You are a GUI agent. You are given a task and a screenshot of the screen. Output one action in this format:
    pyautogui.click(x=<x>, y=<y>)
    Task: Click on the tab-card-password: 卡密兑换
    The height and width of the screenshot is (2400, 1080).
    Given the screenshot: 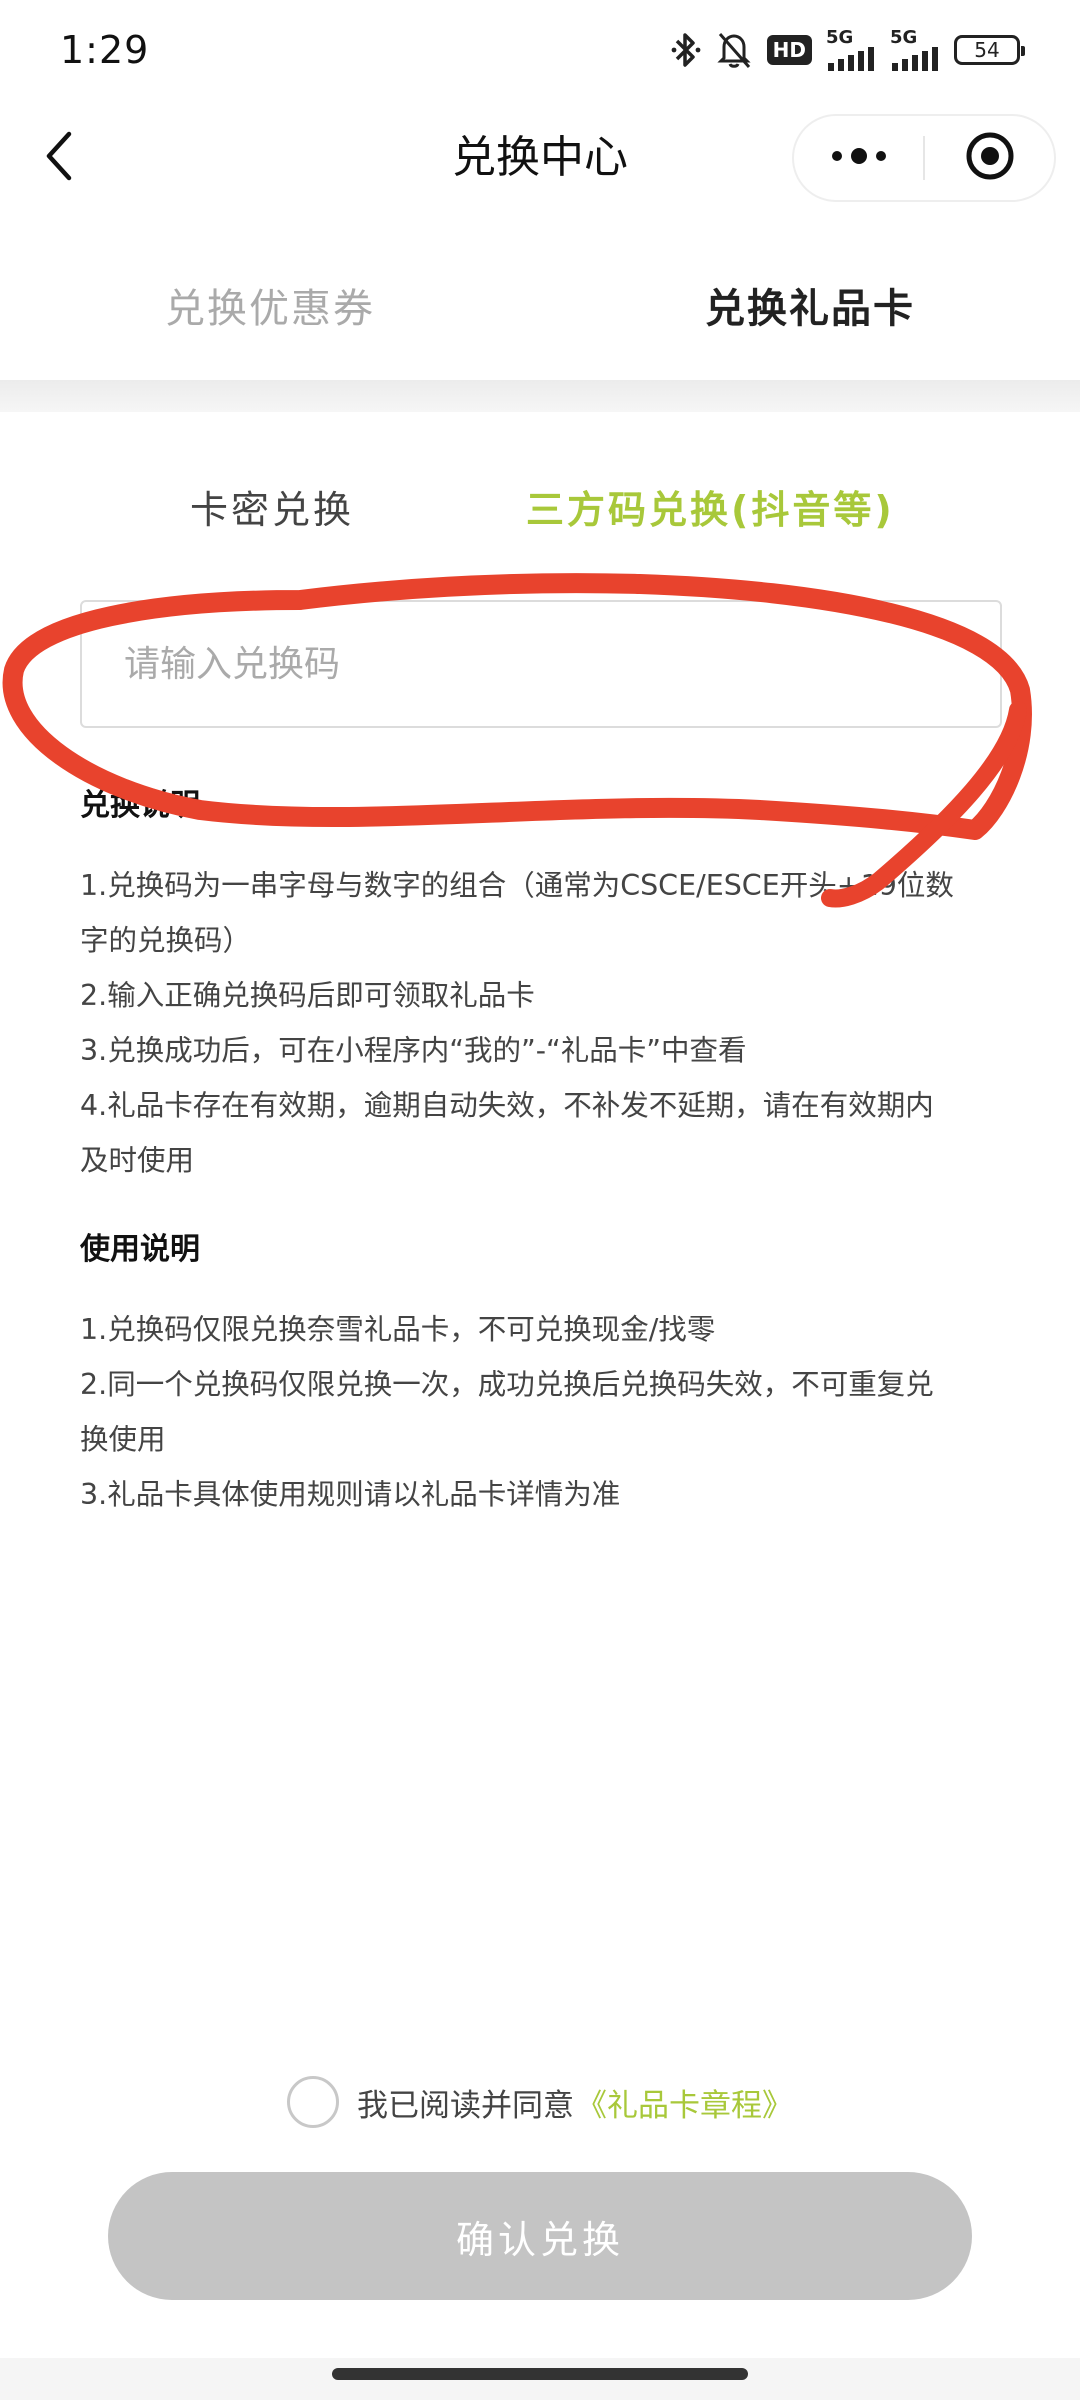 What is the action you would take?
    pyautogui.click(x=272, y=510)
    